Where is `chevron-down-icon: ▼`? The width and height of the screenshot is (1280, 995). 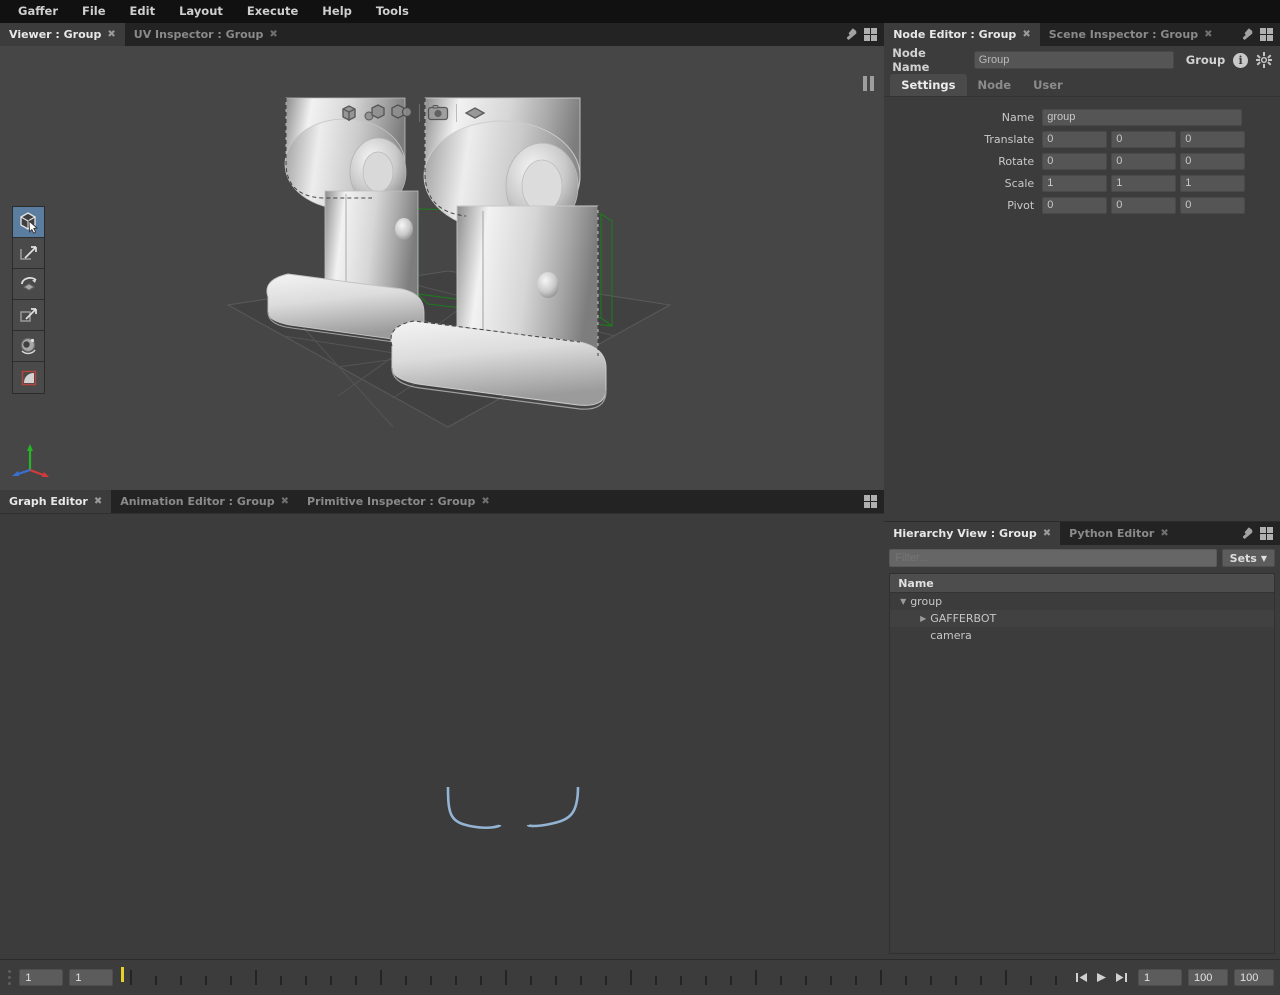
chevron-down-icon: ▼ is located at coordinates (1263, 558).